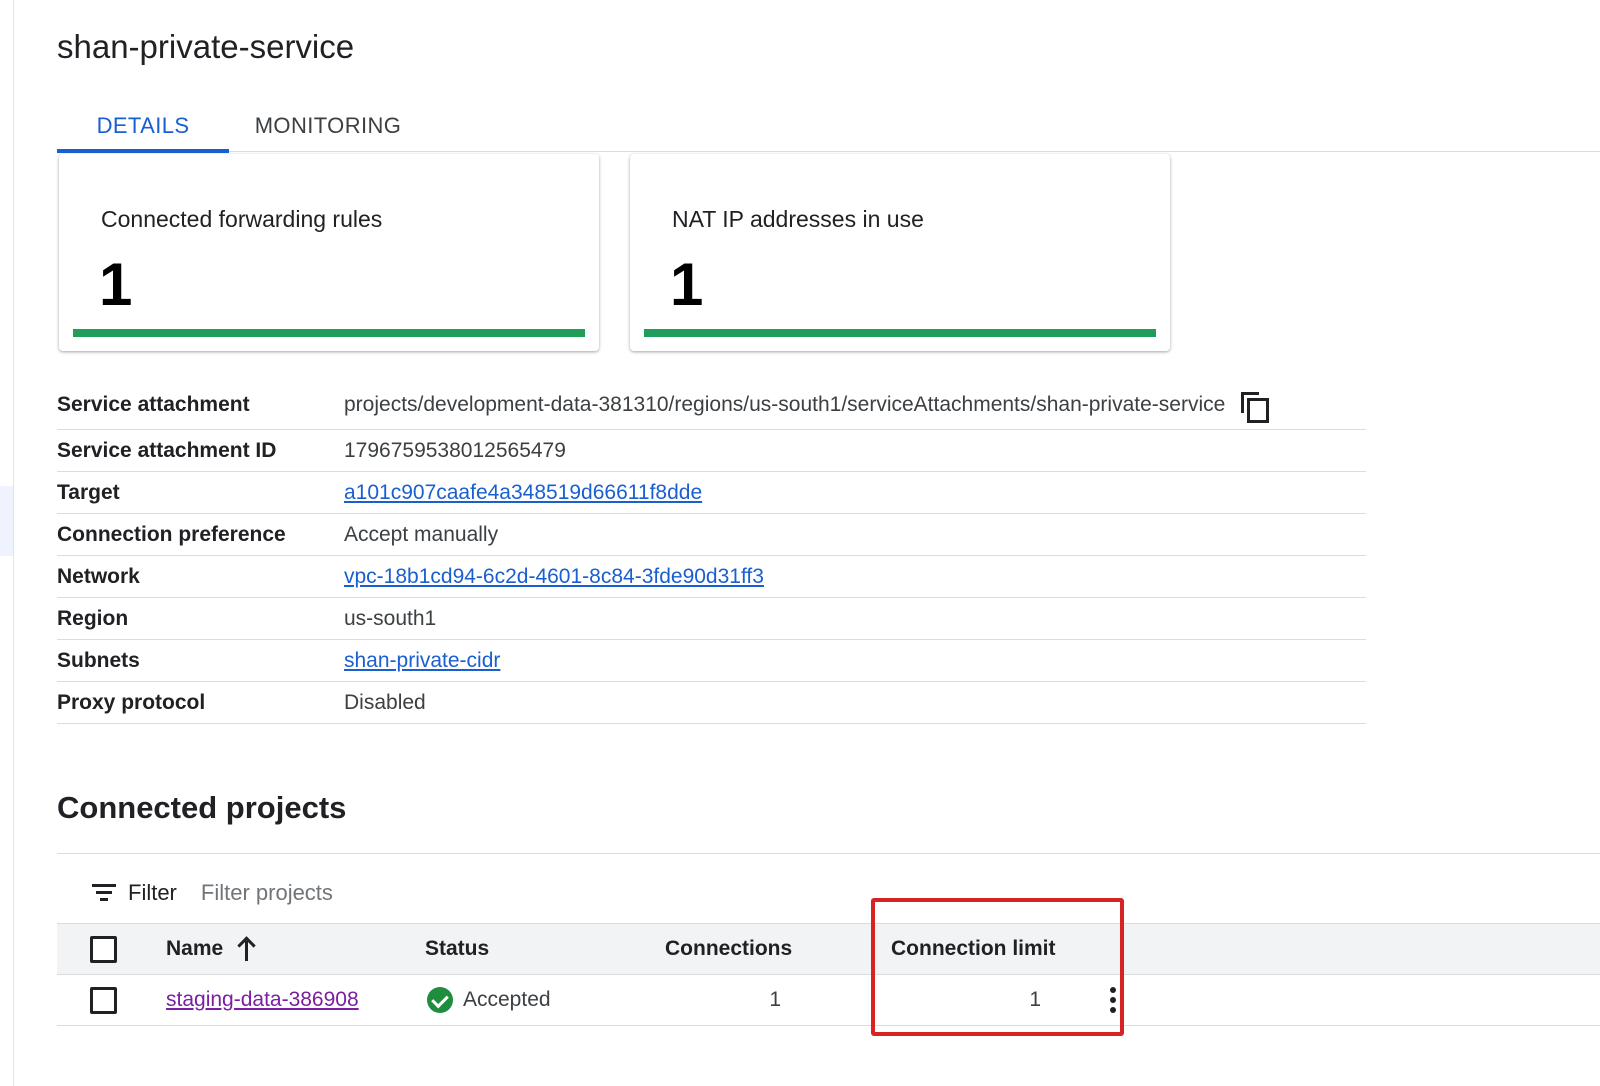 The height and width of the screenshot is (1086, 1600). I want to click on column-header-label: Name, so click(195, 948).